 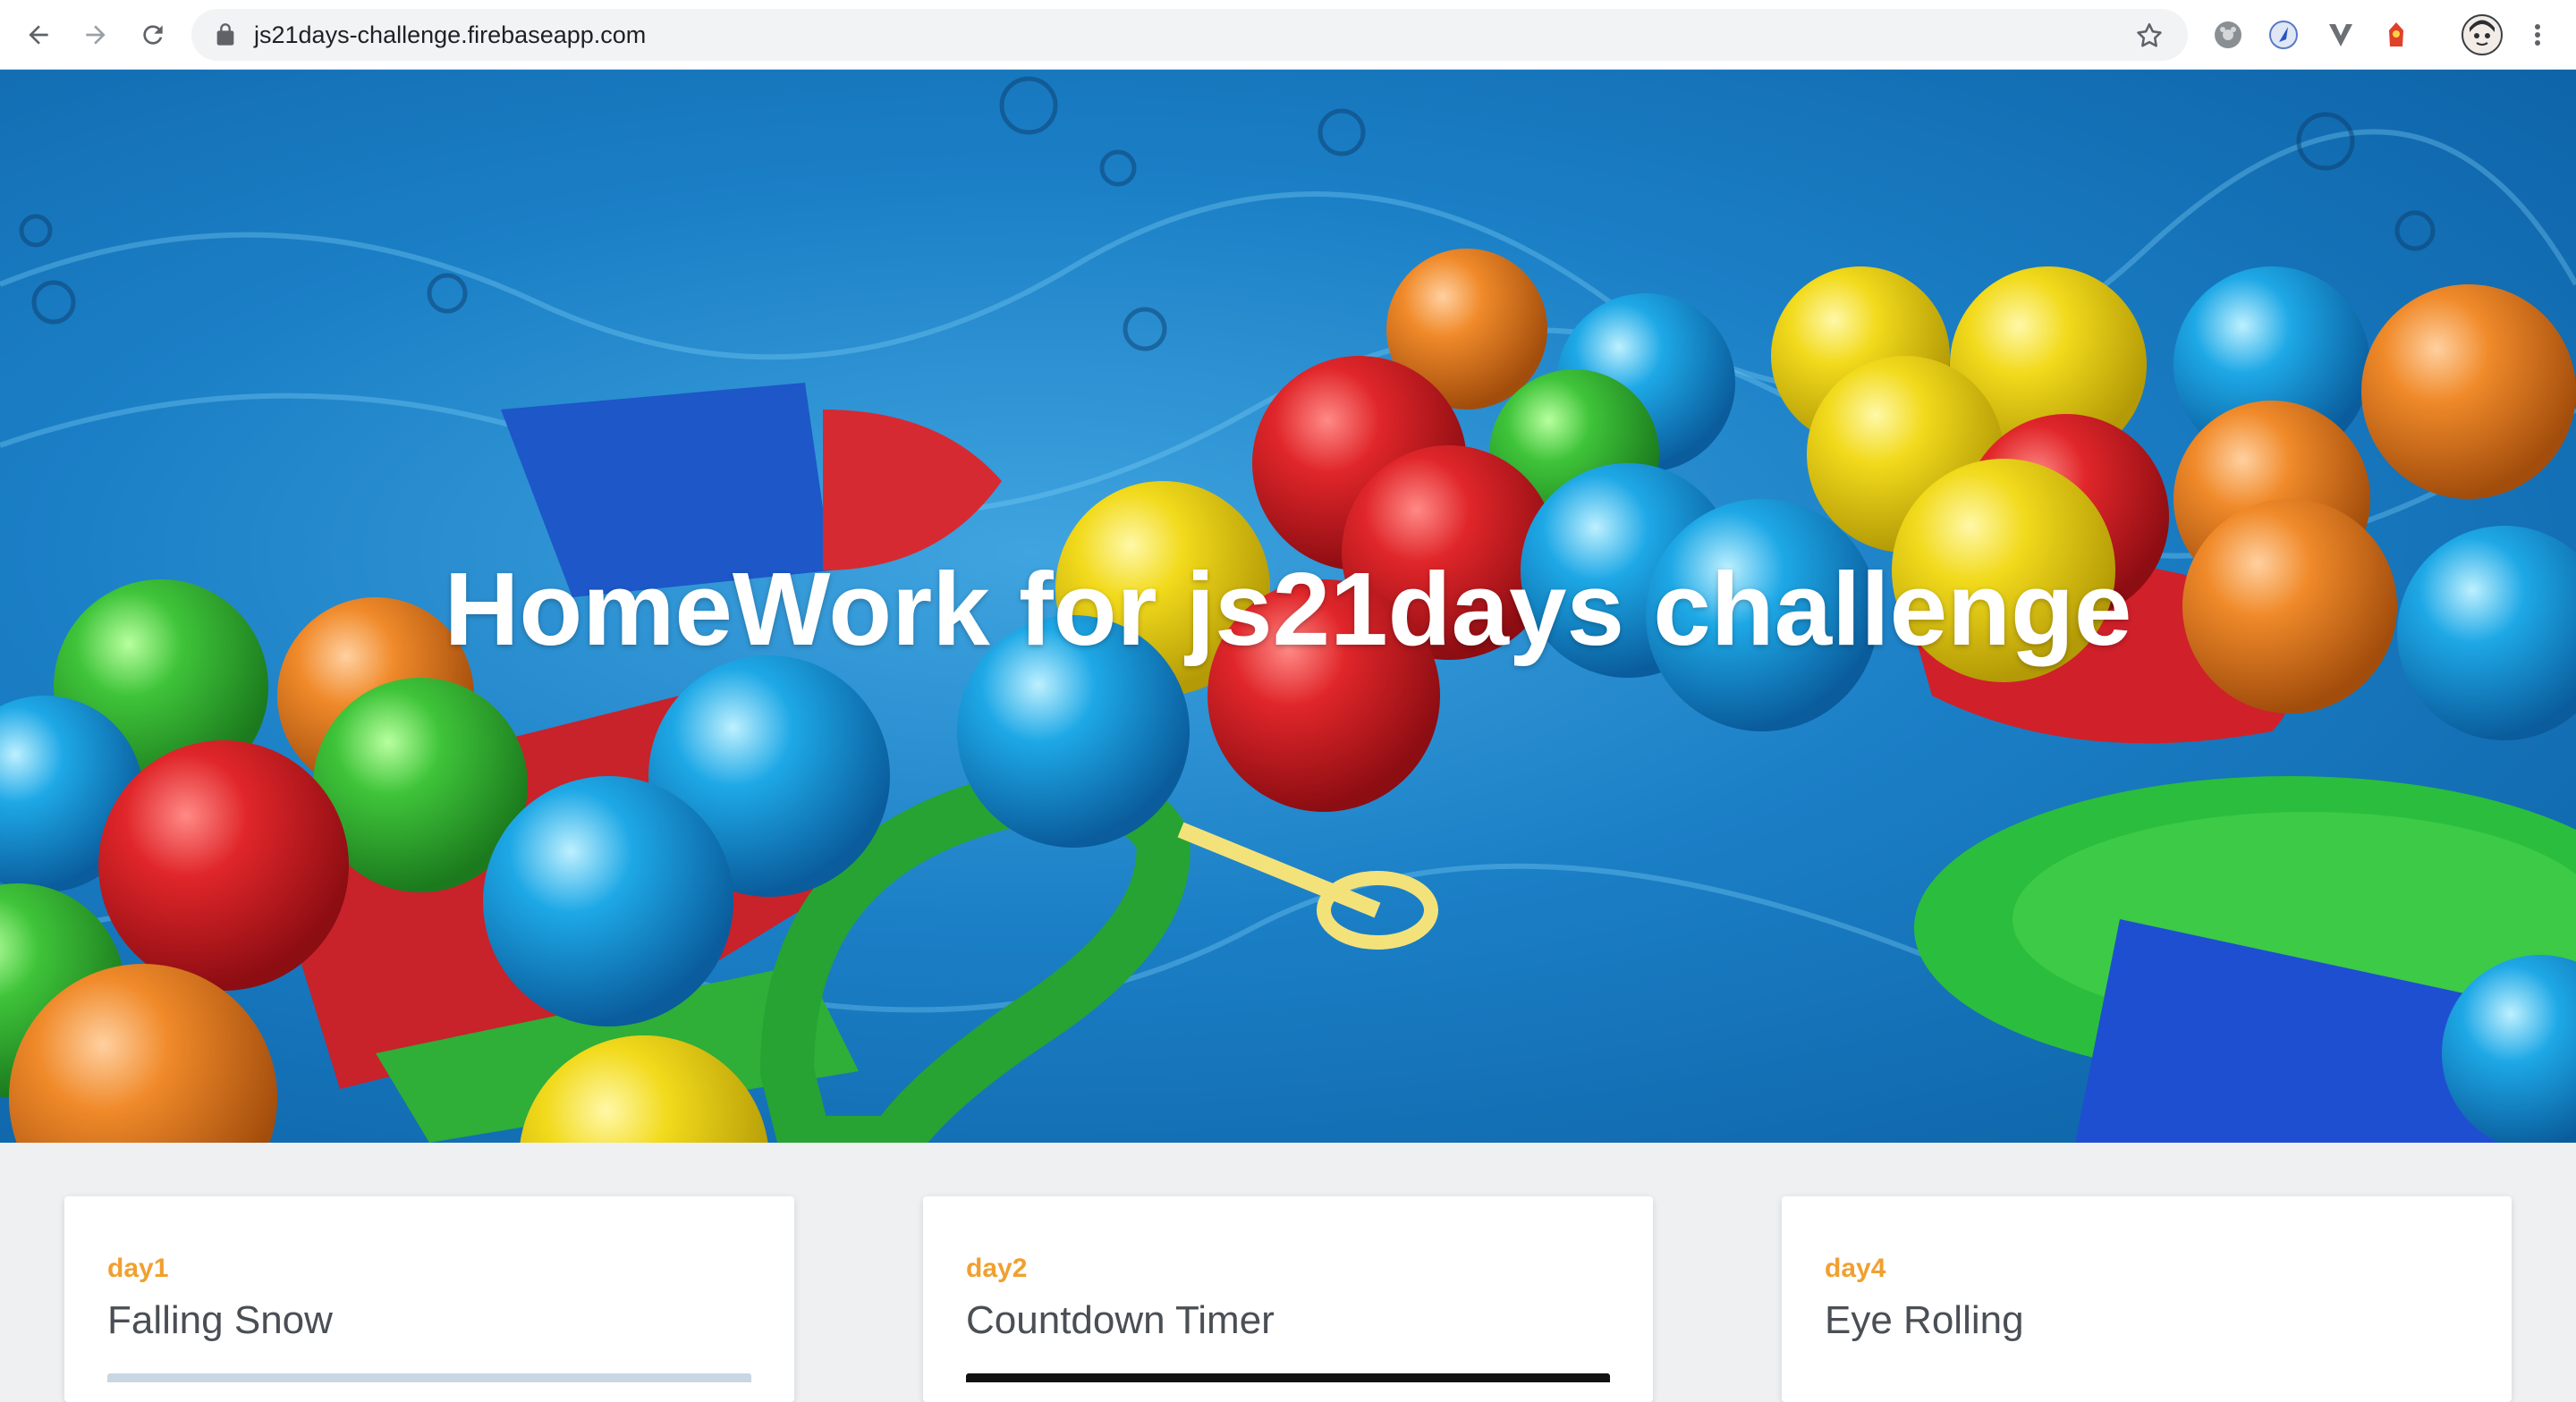 I want to click on card-day-label: day1, so click(x=138, y=1268).